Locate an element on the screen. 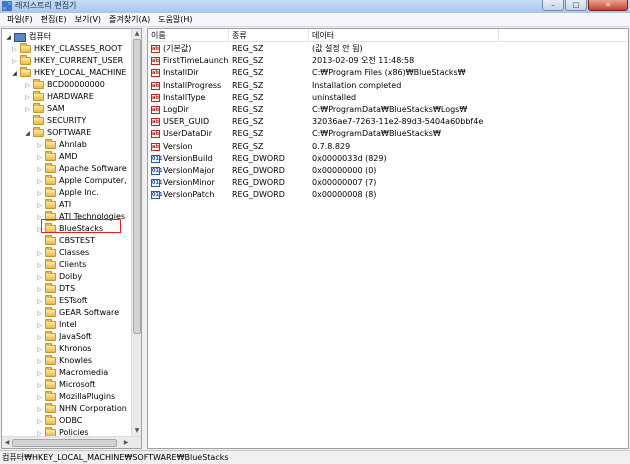 The image size is (630, 464). value-row: 011 VersionPatch REG_DWORD 0x00000008 (8) is located at coordinates (388, 195).